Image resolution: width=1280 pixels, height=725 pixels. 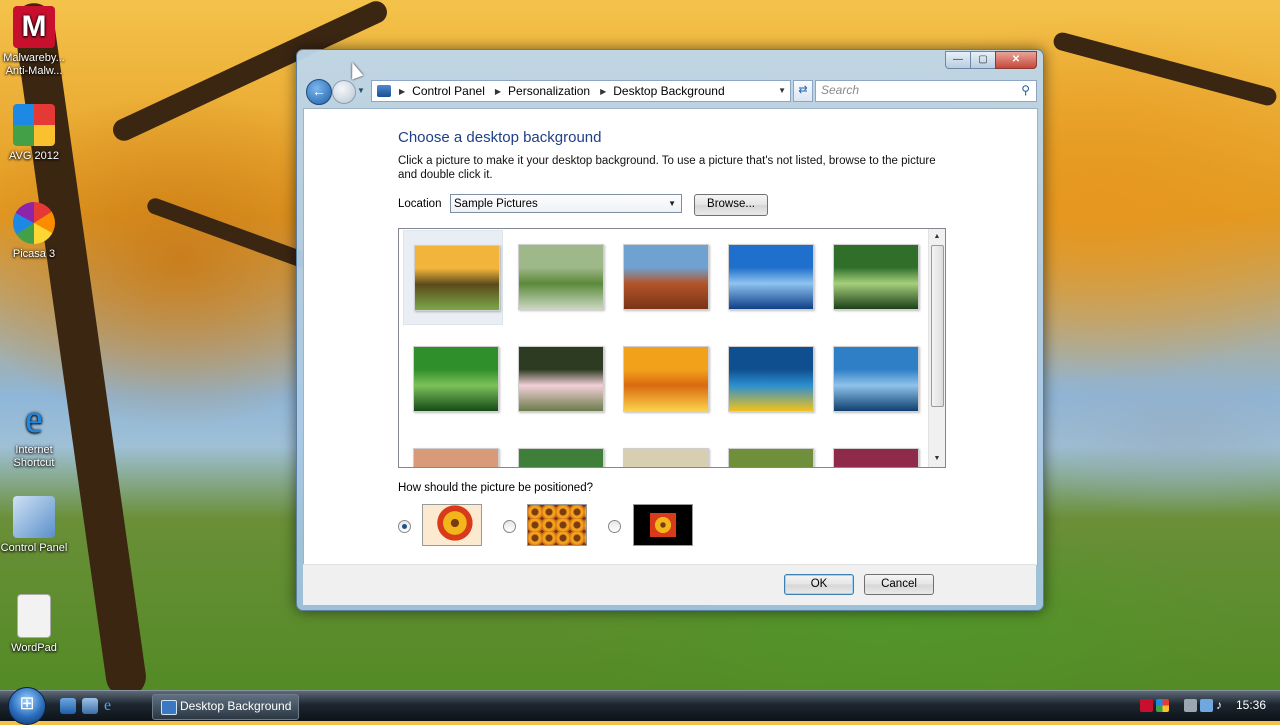 What do you see at coordinates (1162, 705) in the screenshot?
I see `avg-tray-icon` at bounding box center [1162, 705].